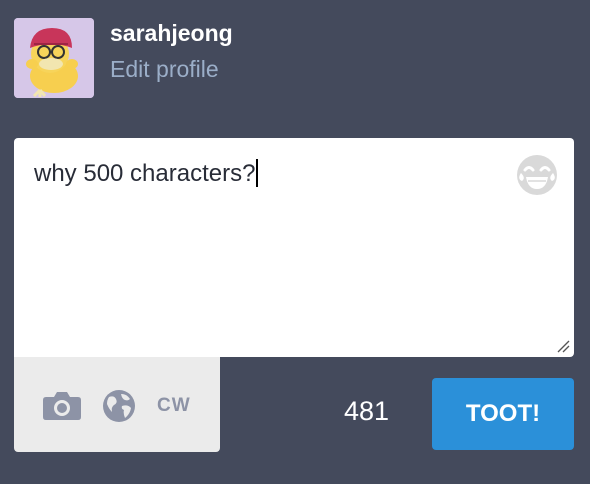 This screenshot has height=484, width=590. What do you see at coordinates (537, 175) in the screenshot?
I see `laughing-emoji-icon` at bounding box center [537, 175].